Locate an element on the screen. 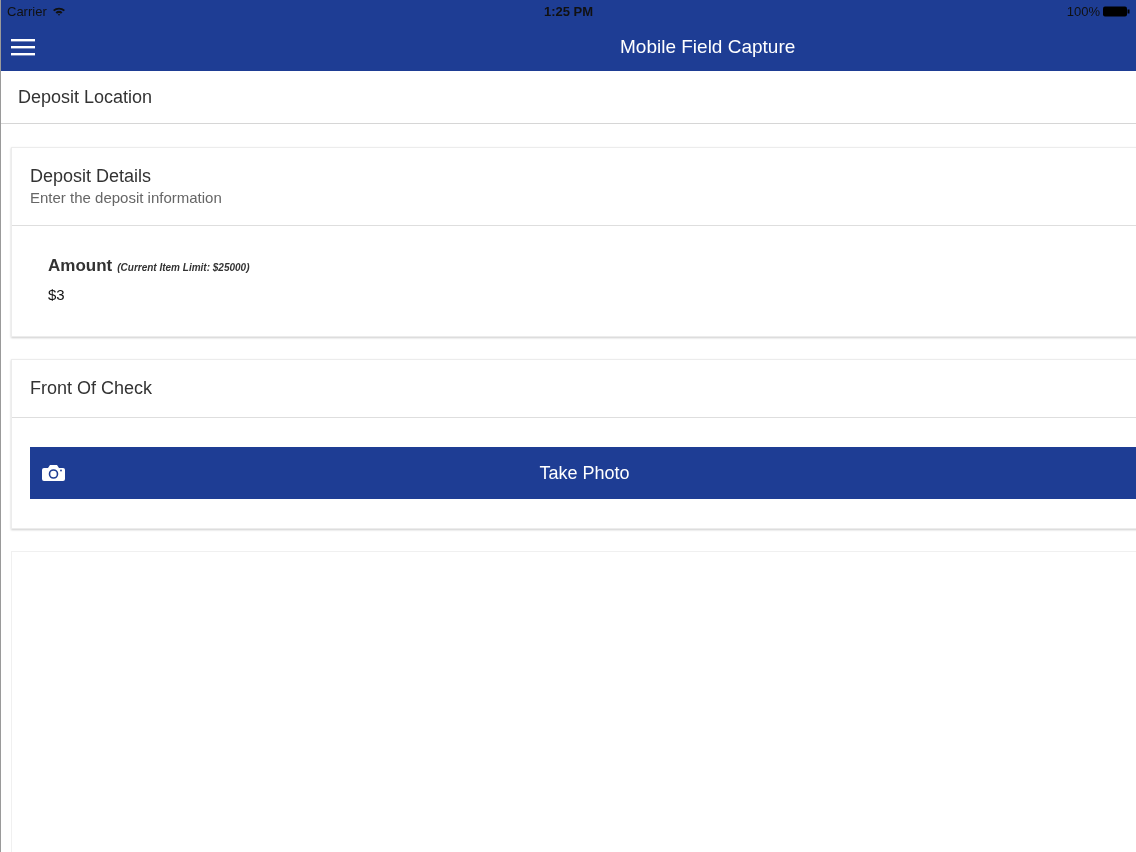 The width and height of the screenshot is (1136, 852). menu-button is located at coordinates (23, 46).